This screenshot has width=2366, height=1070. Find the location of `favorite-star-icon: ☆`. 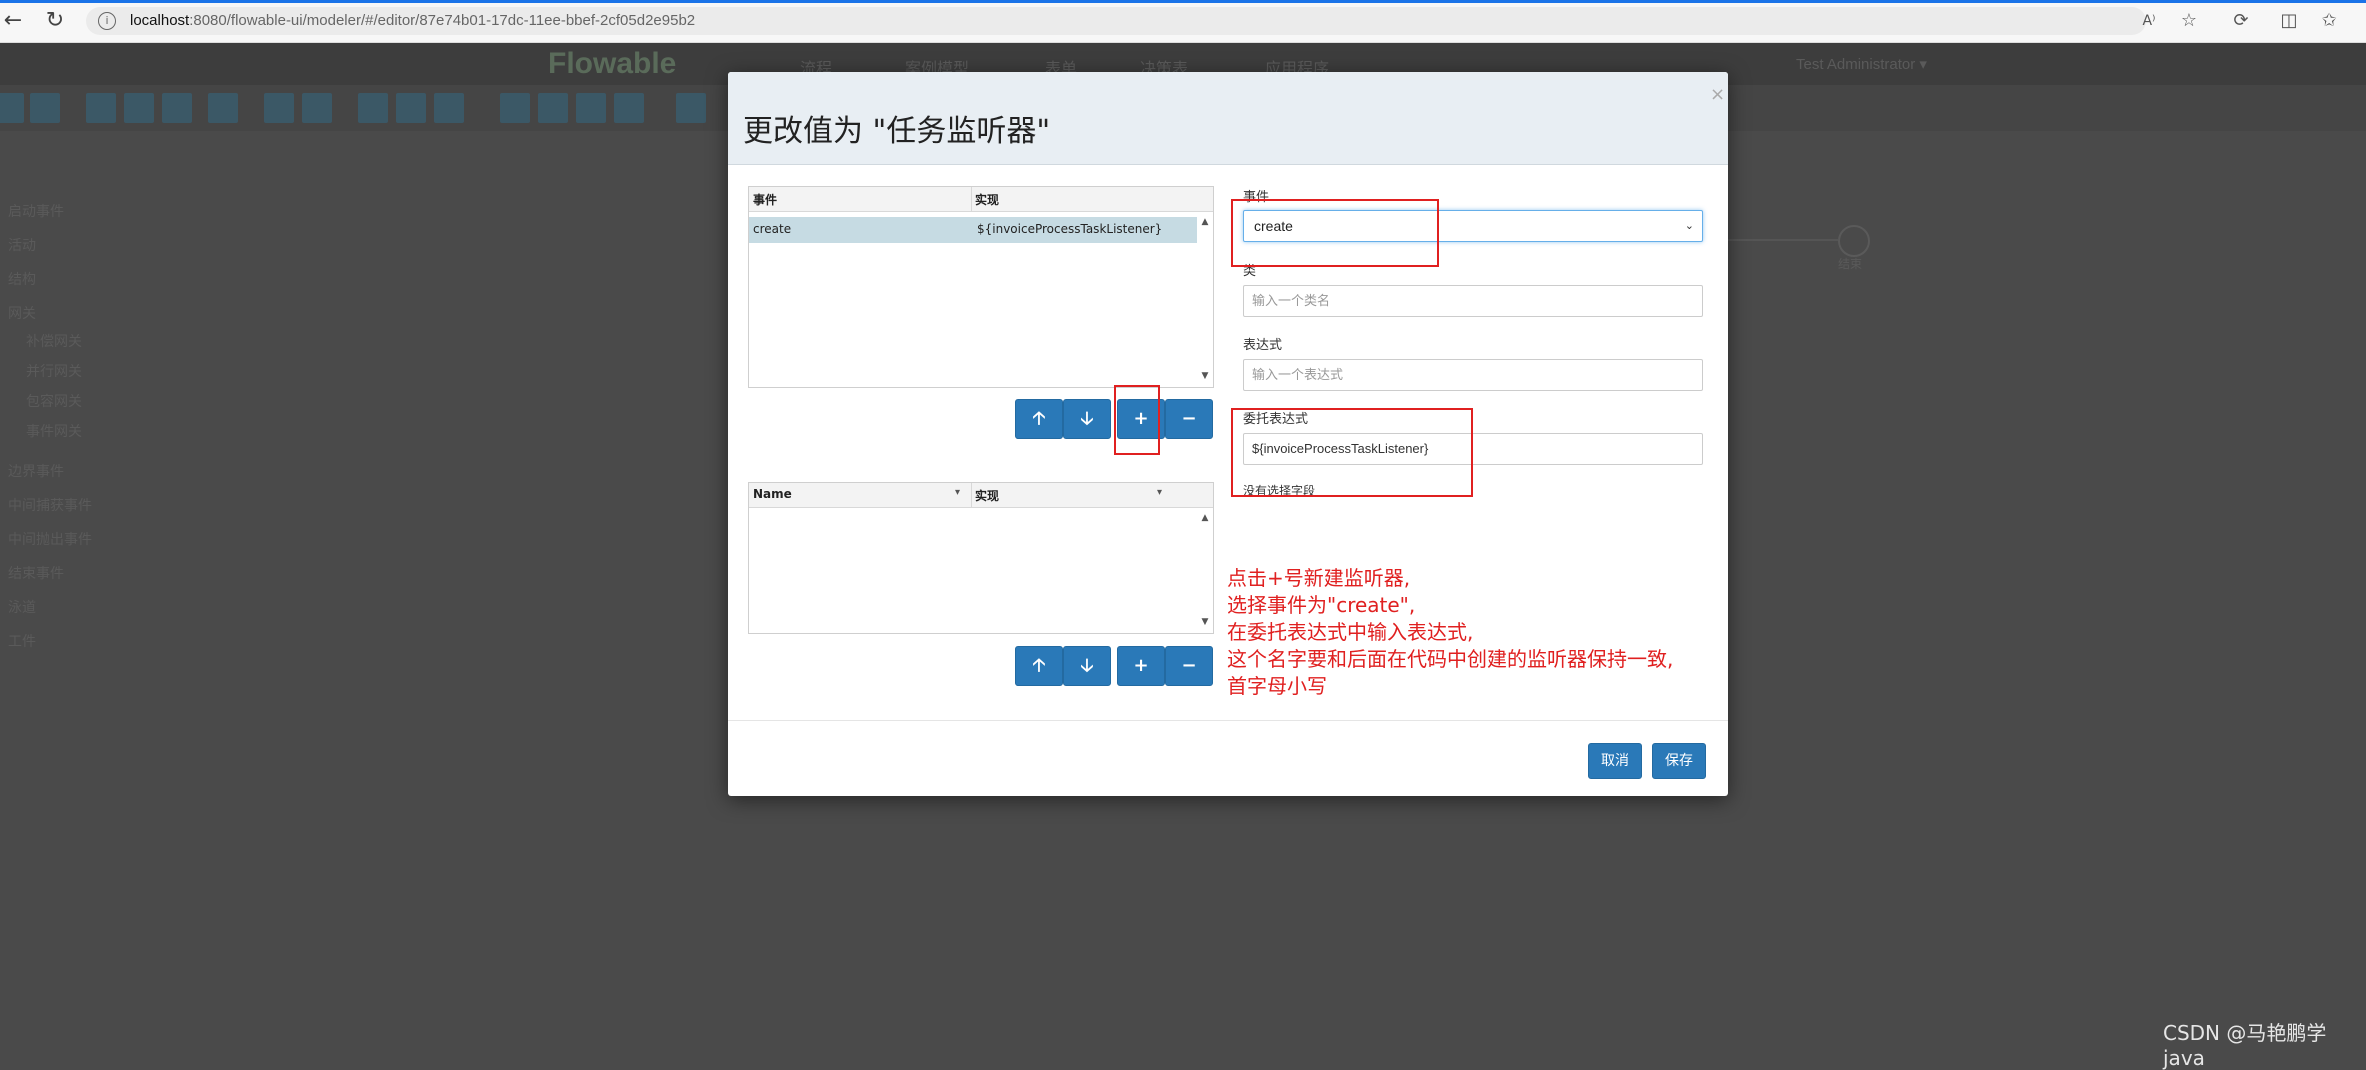

favorite-star-icon: ☆ is located at coordinates (2189, 21).